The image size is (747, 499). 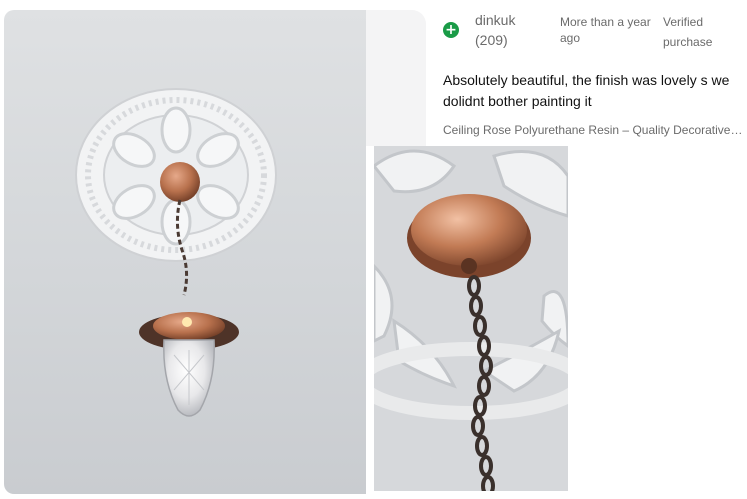 I want to click on reviewer-username: dinkuk, so click(x=495, y=20).